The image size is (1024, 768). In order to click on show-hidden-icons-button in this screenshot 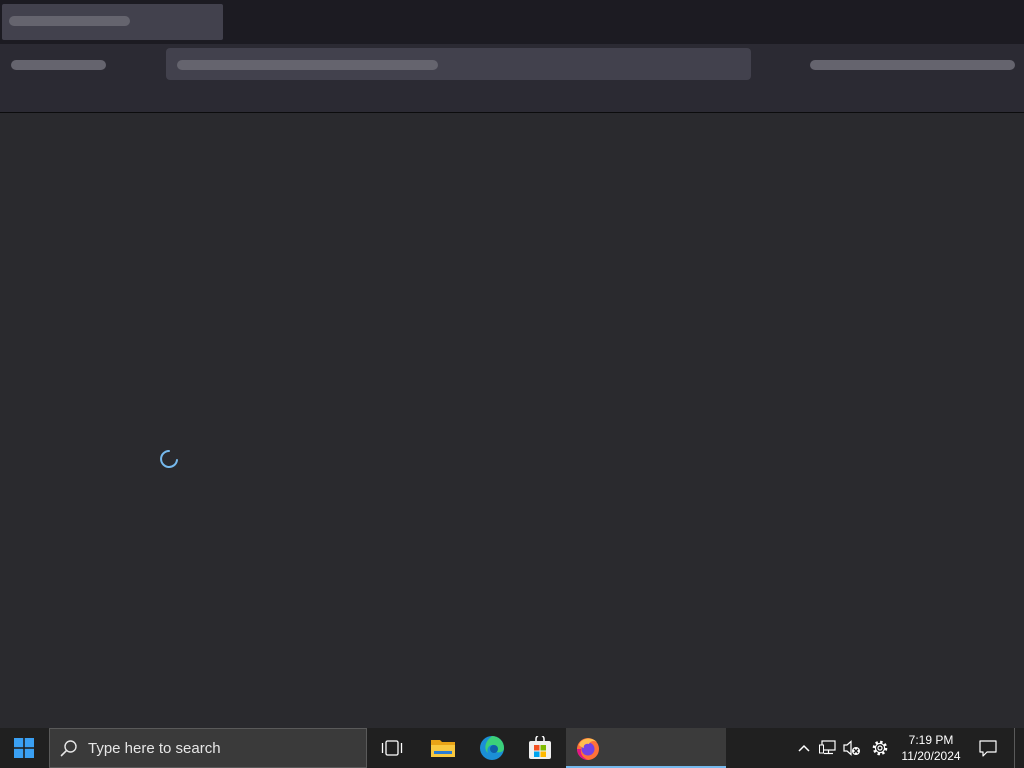, I will do `click(804, 748)`.